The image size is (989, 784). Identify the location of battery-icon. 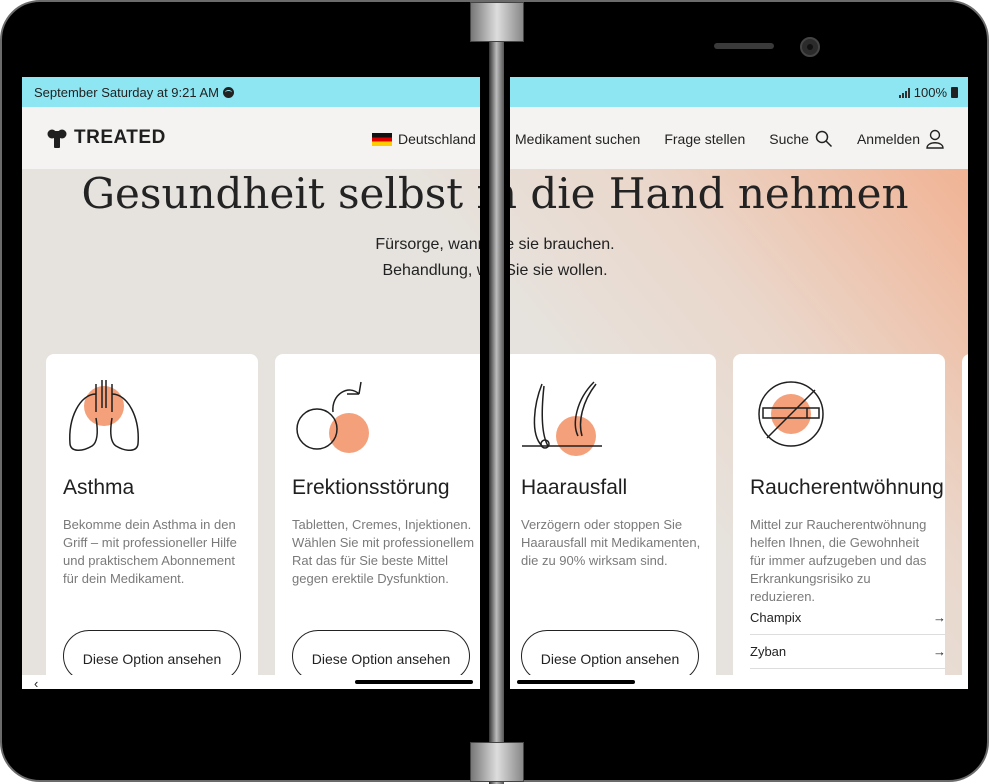
(954, 92).